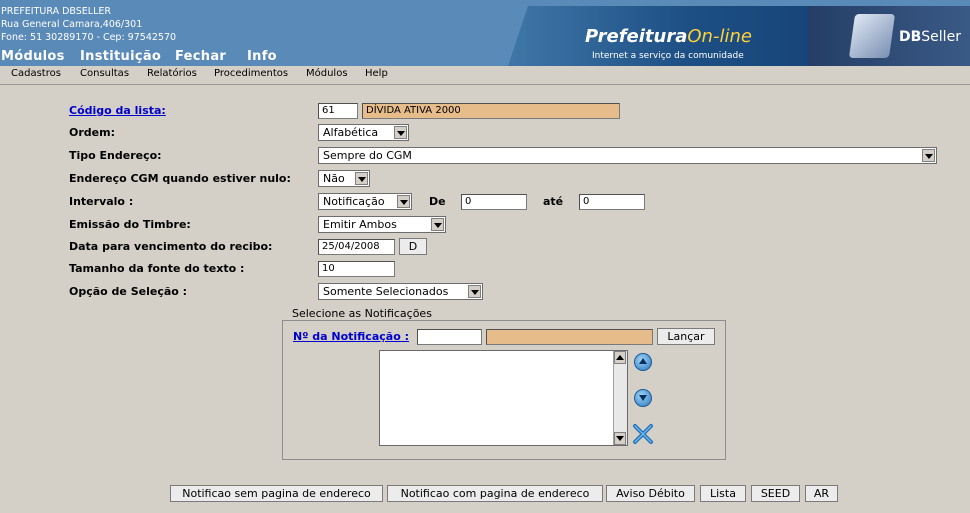 This screenshot has width=970, height=513. What do you see at coordinates (128, 291) in the screenshot?
I see `opcao-selecao-label: Opção de Seleção :` at bounding box center [128, 291].